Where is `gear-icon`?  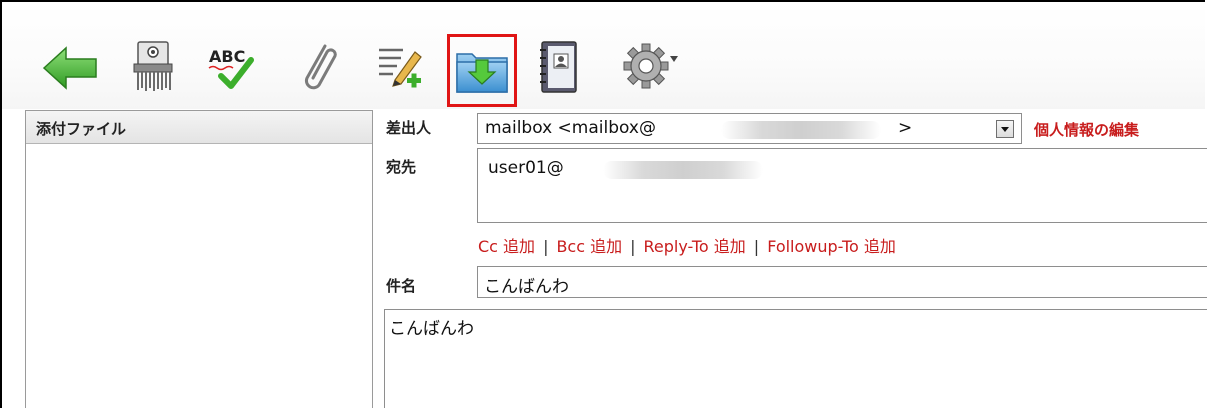
gear-icon is located at coordinates (652, 70).